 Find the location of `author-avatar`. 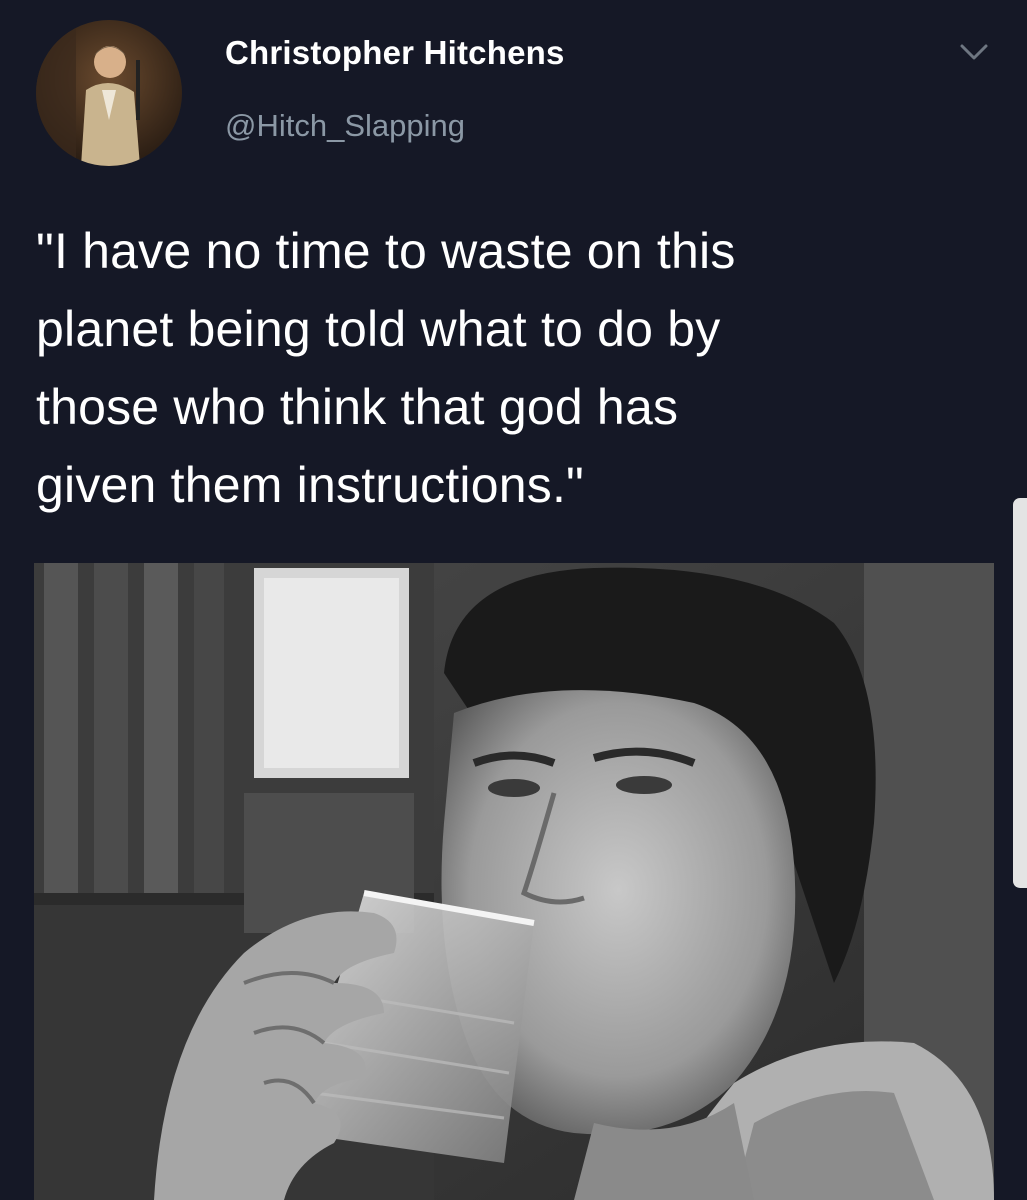

author-avatar is located at coordinates (109, 93).